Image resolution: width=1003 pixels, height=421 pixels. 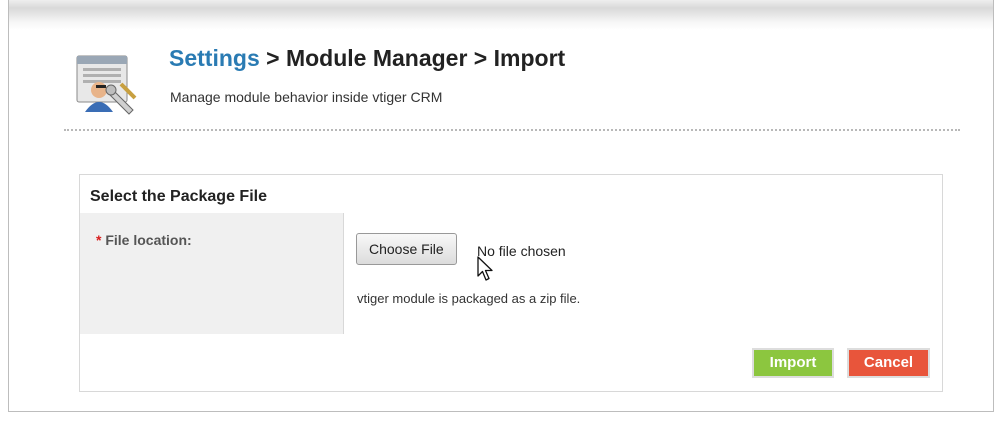 I want to click on cancel-button: Cancel, so click(x=888, y=363).